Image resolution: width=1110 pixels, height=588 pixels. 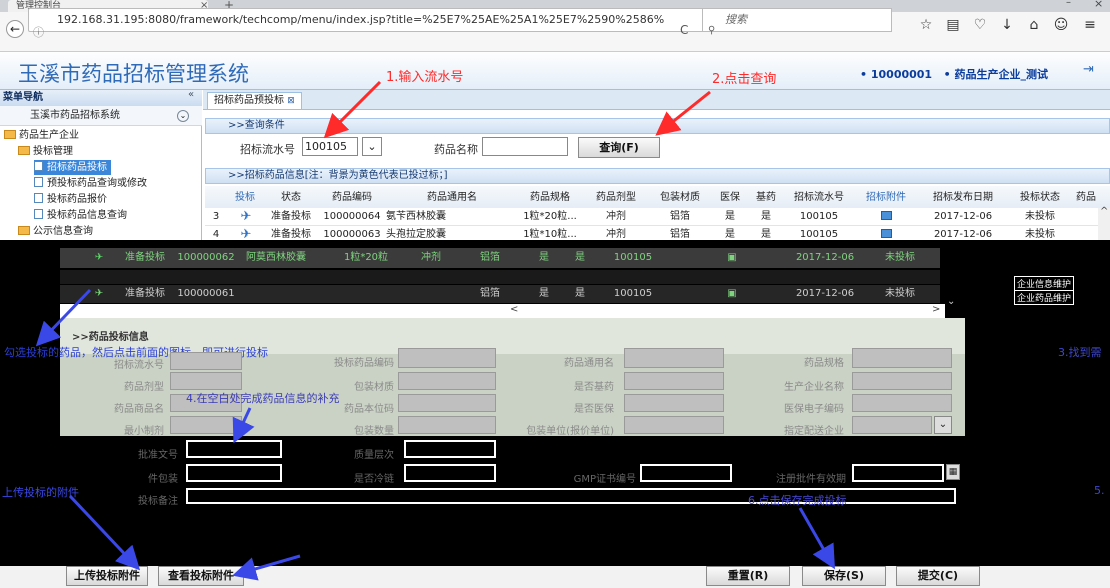 What do you see at coordinates (683, 113) in the screenshot?
I see `arrow-step2` at bounding box center [683, 113].